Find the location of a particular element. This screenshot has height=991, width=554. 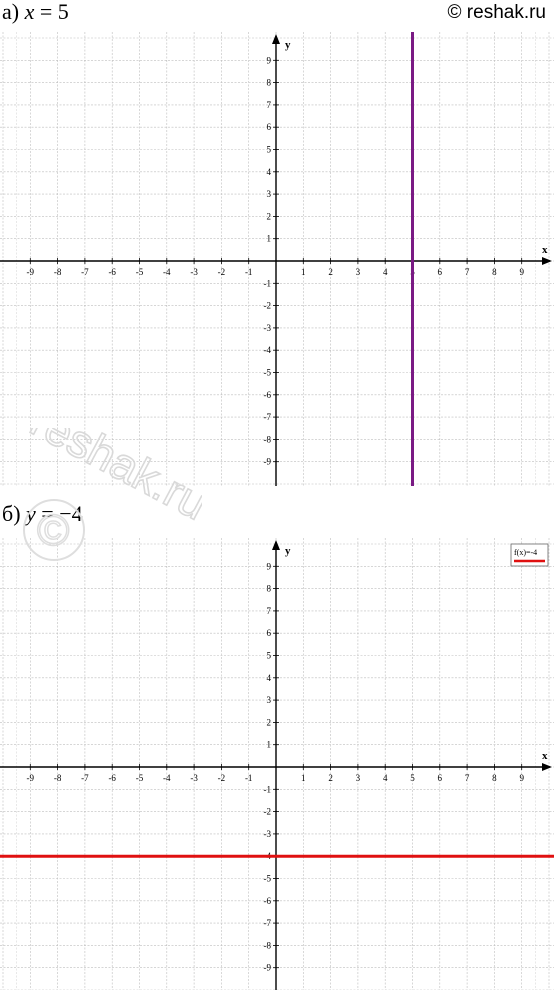

problem-label-a: а) x = 5 is located at coordinates (35, 12).